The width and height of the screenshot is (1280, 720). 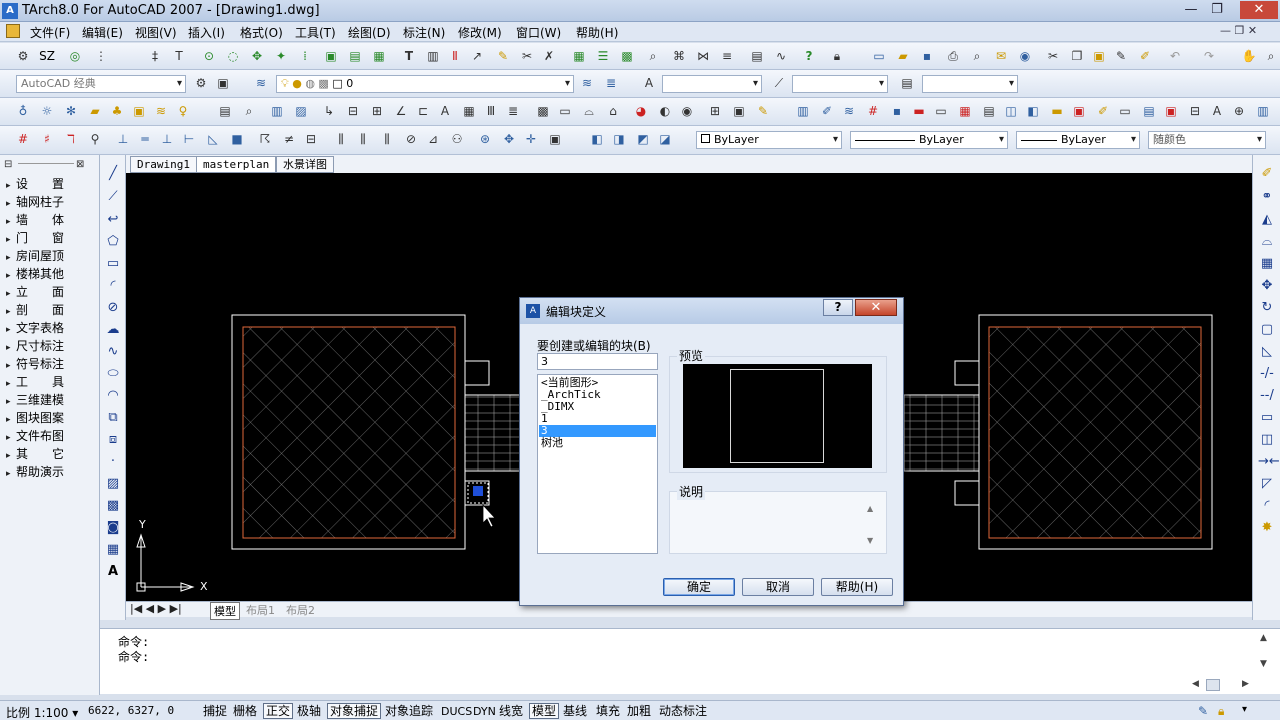 I want to click on extend-icon: --/, so click(x=1267, y=396).